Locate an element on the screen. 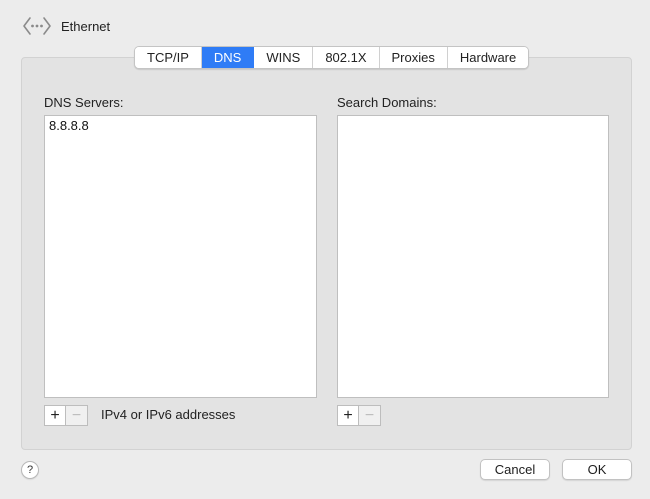 The width and height of the screenshot is (650, 499). remove-search-domain-button: − is located at coordinates (370, 415).